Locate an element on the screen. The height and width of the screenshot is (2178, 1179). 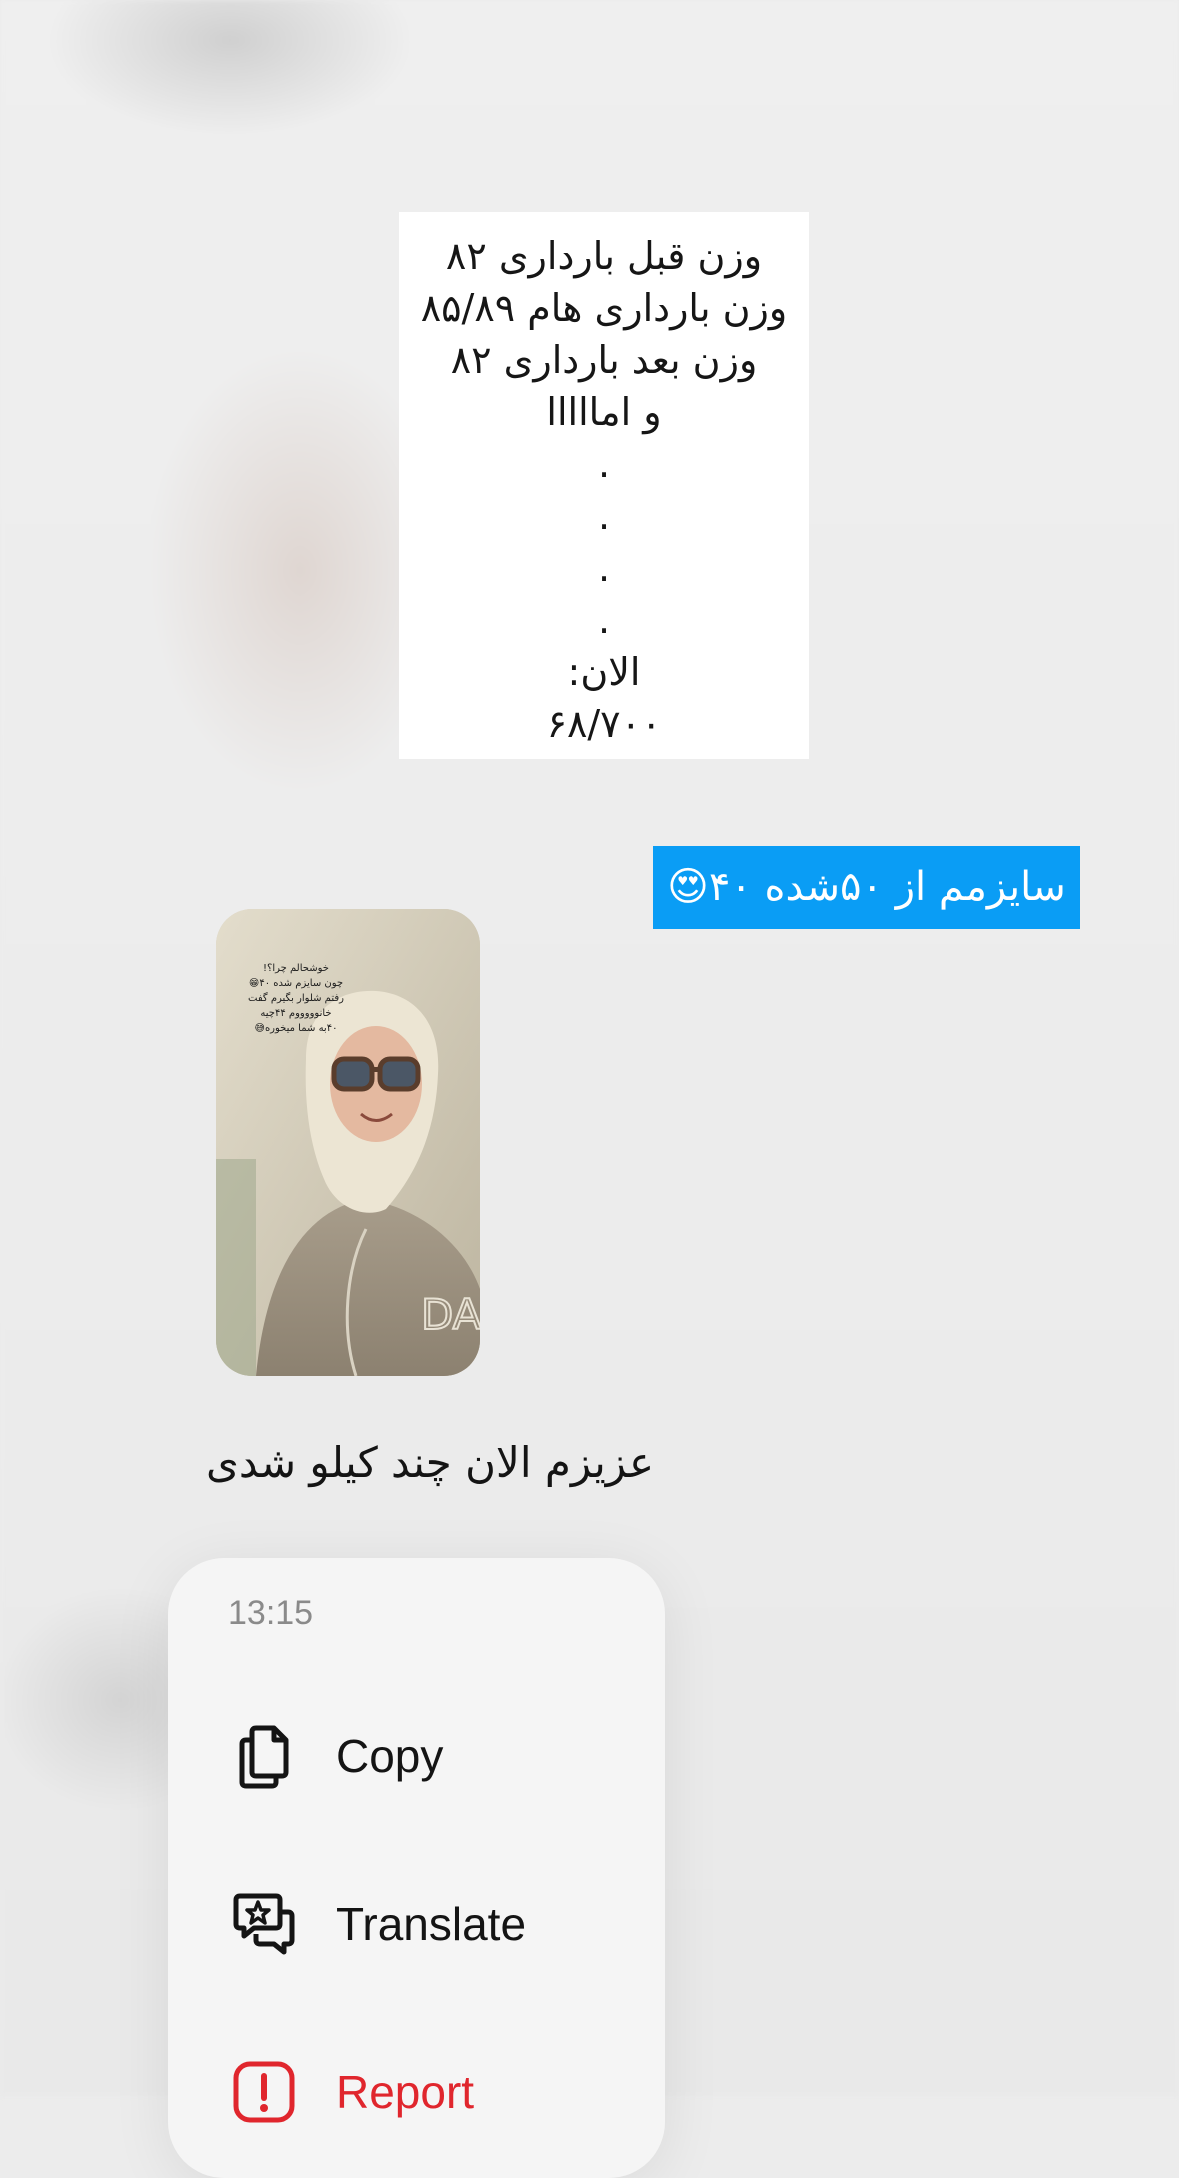
story-overlay-line: رفتم شلوار بگیرم گفت is located at coordinates (296, 998).